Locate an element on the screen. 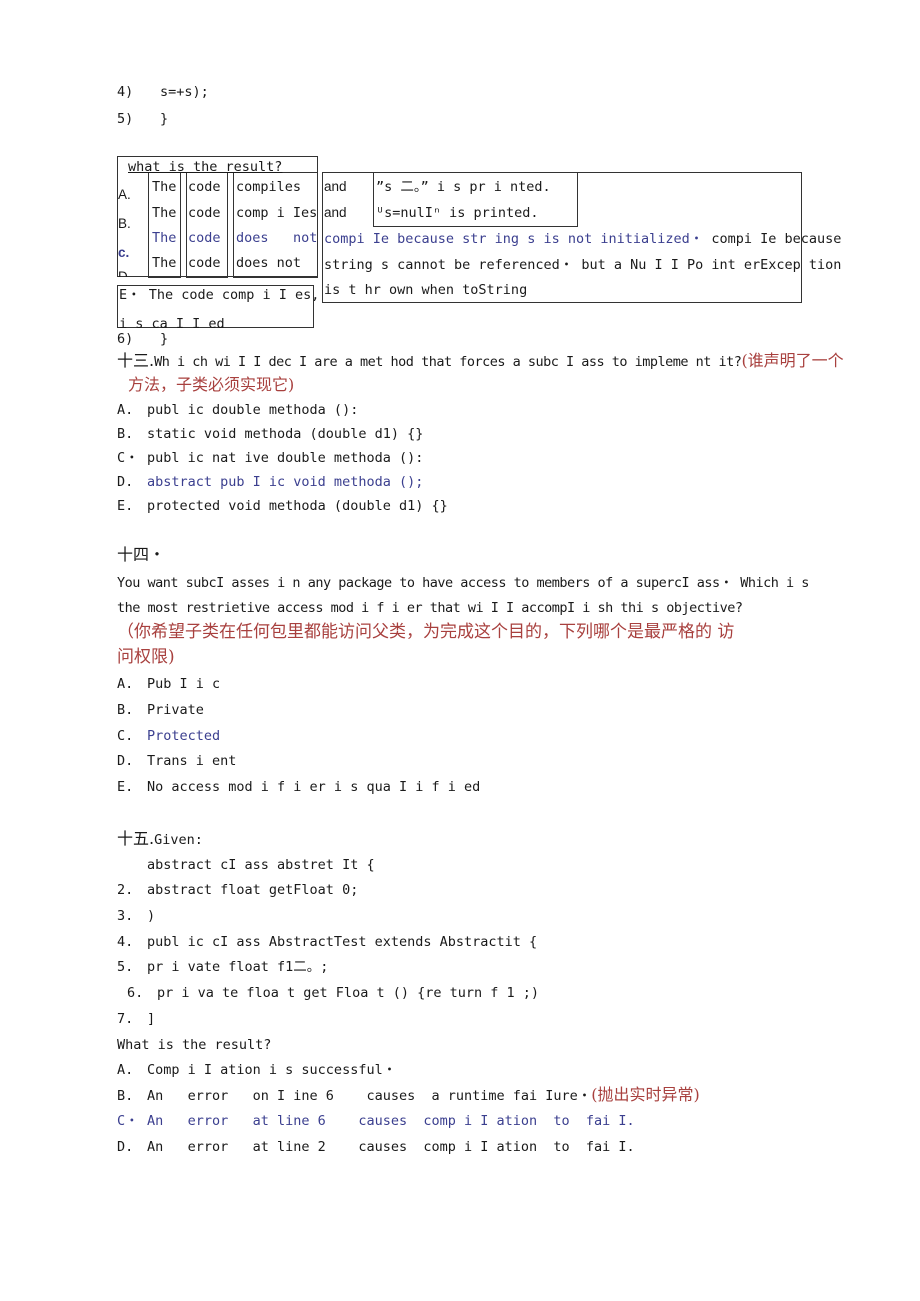 The image size is (920, 1301). line-number: 2. is located at coordinates (125, 890).